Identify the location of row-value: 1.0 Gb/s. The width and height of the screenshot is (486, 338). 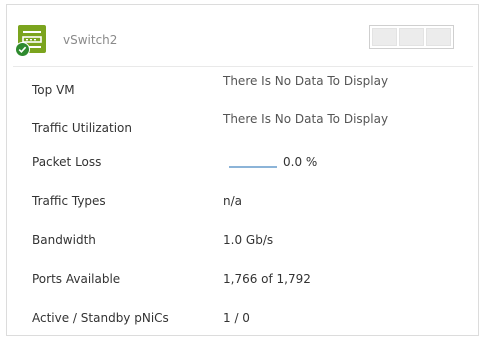
(248, 240).